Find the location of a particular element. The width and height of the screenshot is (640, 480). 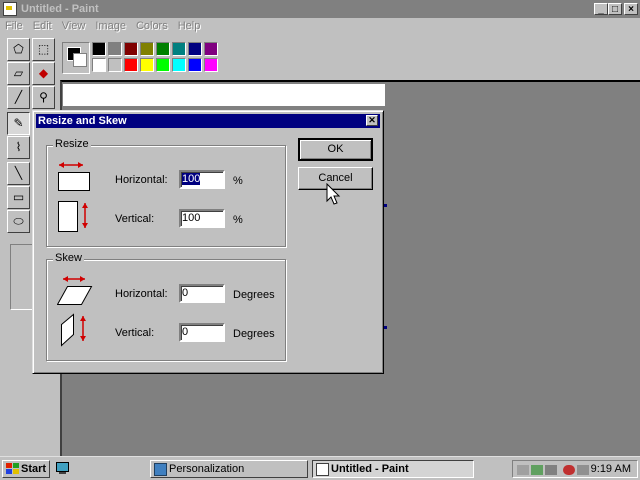

color-palette is located at coordinates (145, 58).